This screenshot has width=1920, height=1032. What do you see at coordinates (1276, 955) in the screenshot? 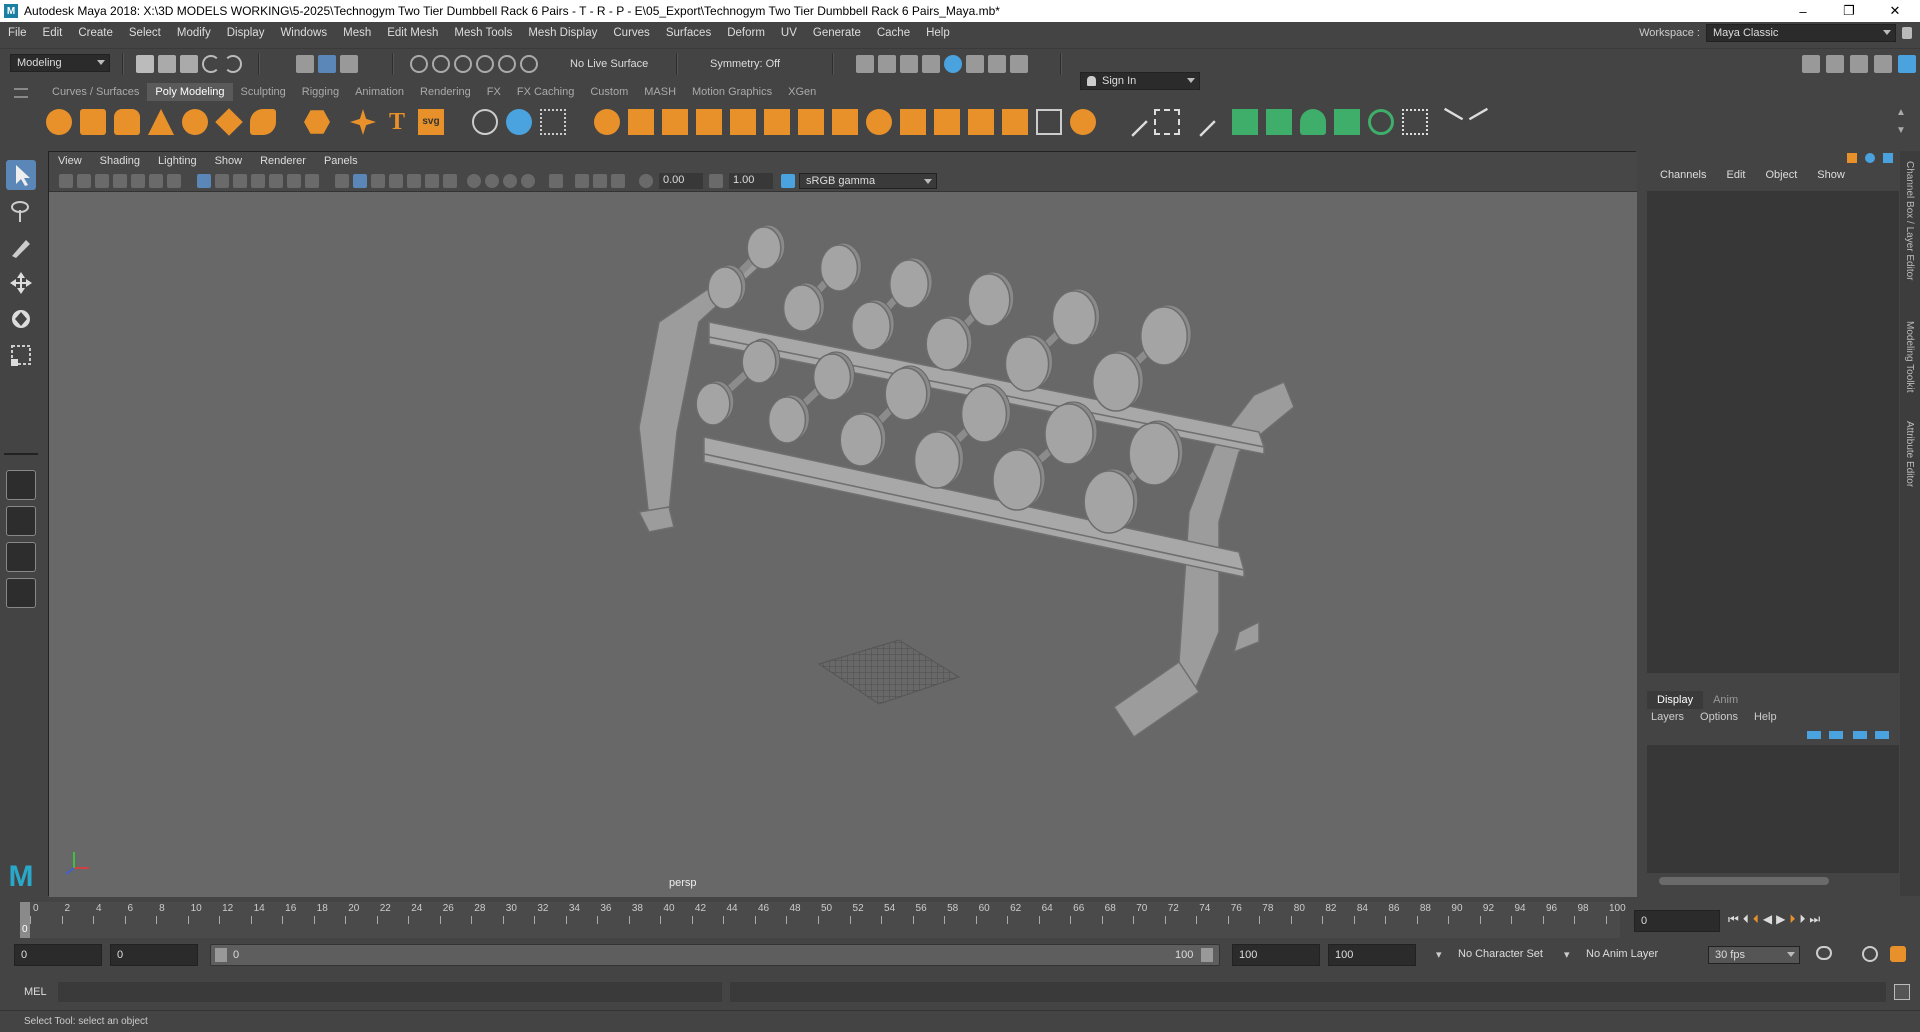
I see `playback-end-field: 100` at bounding box center [1276, 955].